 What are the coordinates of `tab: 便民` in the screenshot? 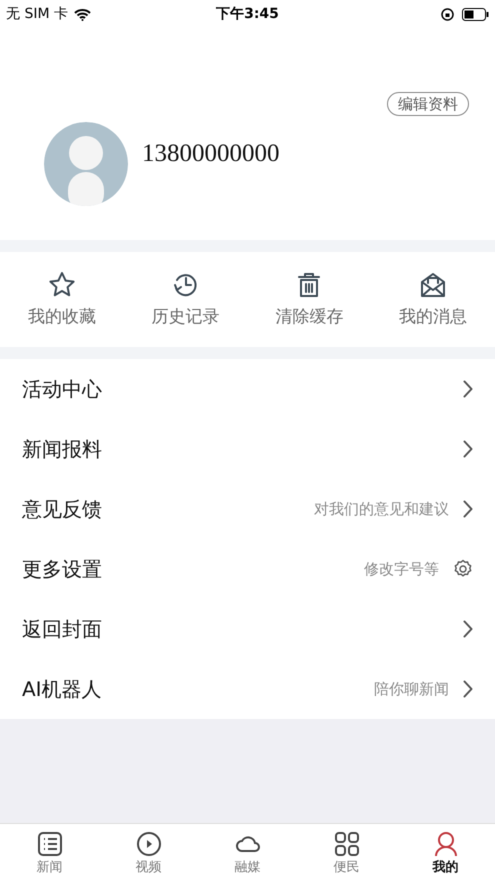 It's located at (346, 853).